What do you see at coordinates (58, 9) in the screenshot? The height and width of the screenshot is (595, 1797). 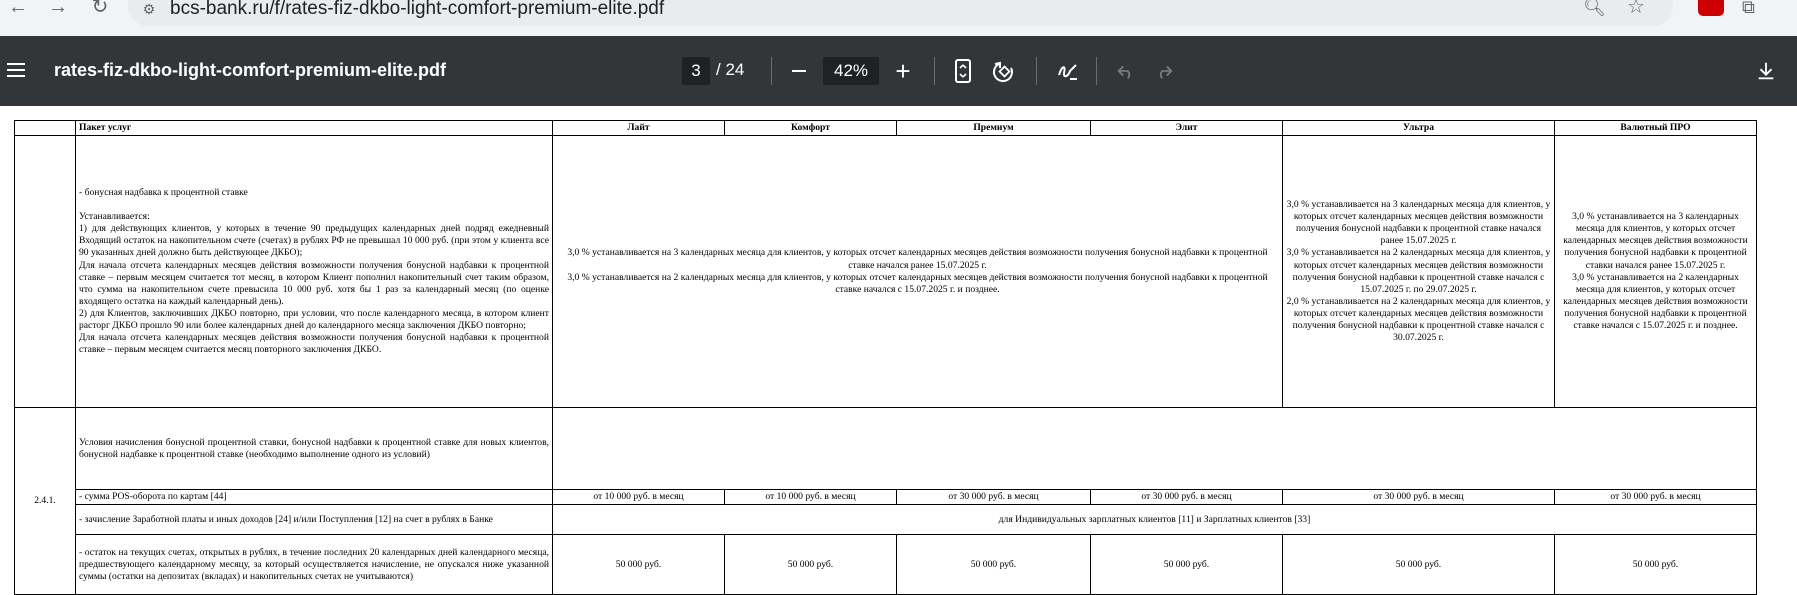 I see `forward-arrow-icon: →` at bounding box center [58, 9].